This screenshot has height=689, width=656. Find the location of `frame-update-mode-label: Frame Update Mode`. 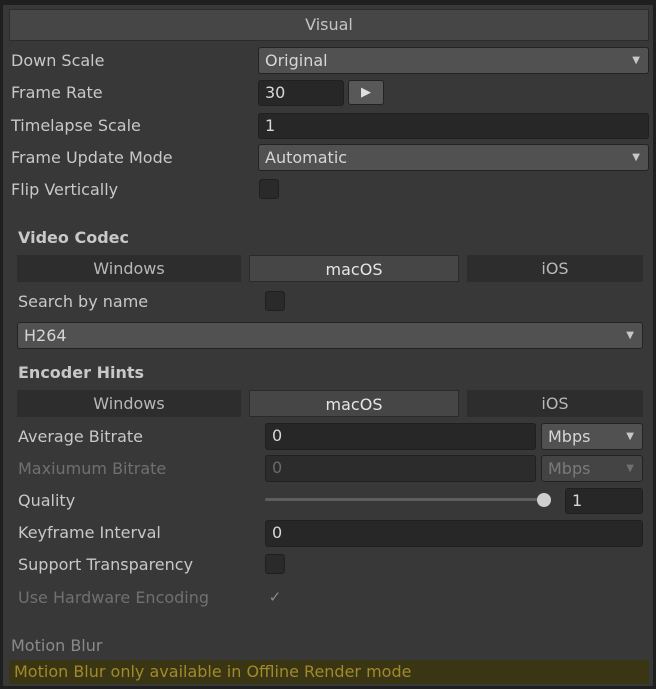

frame-update-mode-label: Frame Update Mode is located at coordinates (92, 157).